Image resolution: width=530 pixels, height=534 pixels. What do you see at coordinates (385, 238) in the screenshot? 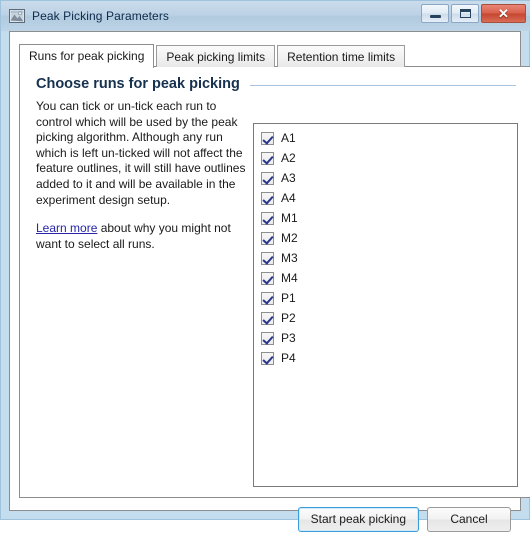
I see `list-item: M2` at bounding box center [385, 238].